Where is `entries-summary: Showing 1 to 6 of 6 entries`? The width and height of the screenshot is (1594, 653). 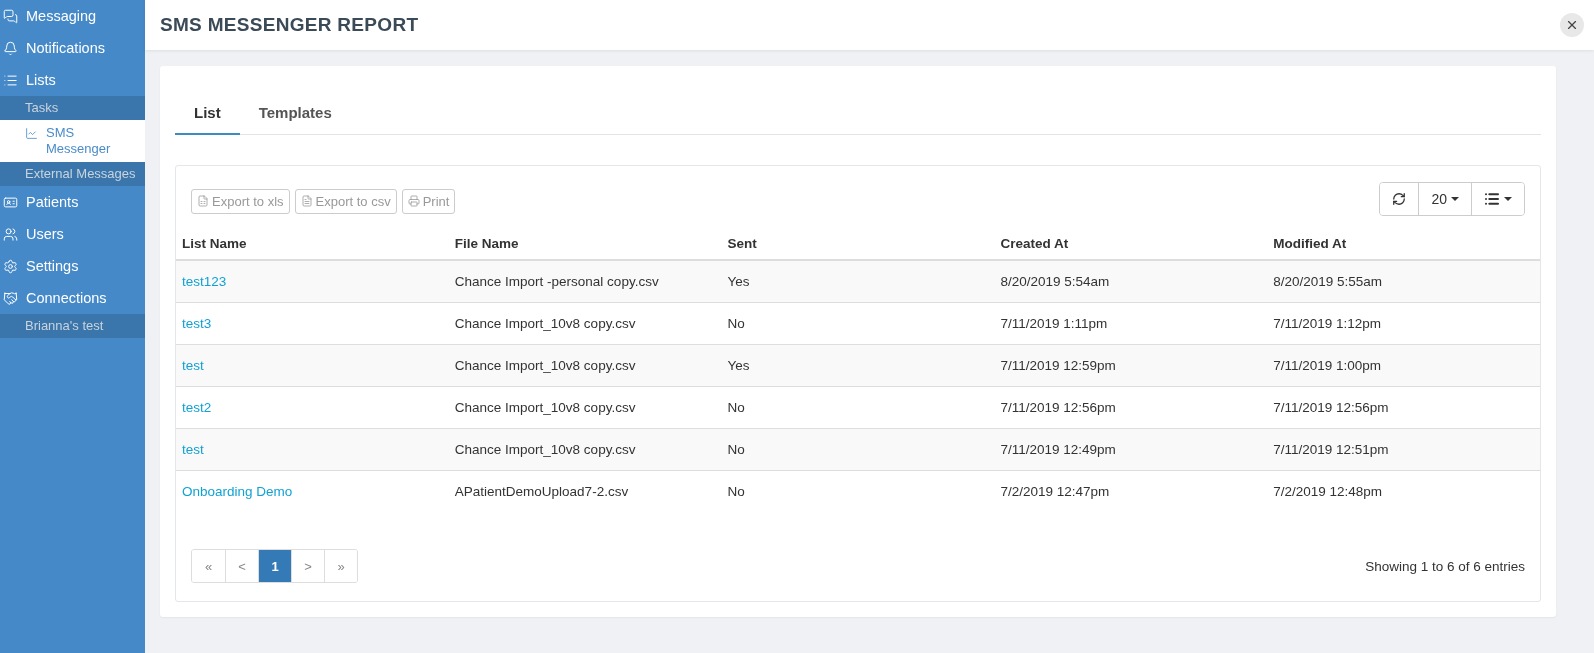 entries-summary: Showing 1 to 6 of 6 entries is located at coordinates (1445, 566).